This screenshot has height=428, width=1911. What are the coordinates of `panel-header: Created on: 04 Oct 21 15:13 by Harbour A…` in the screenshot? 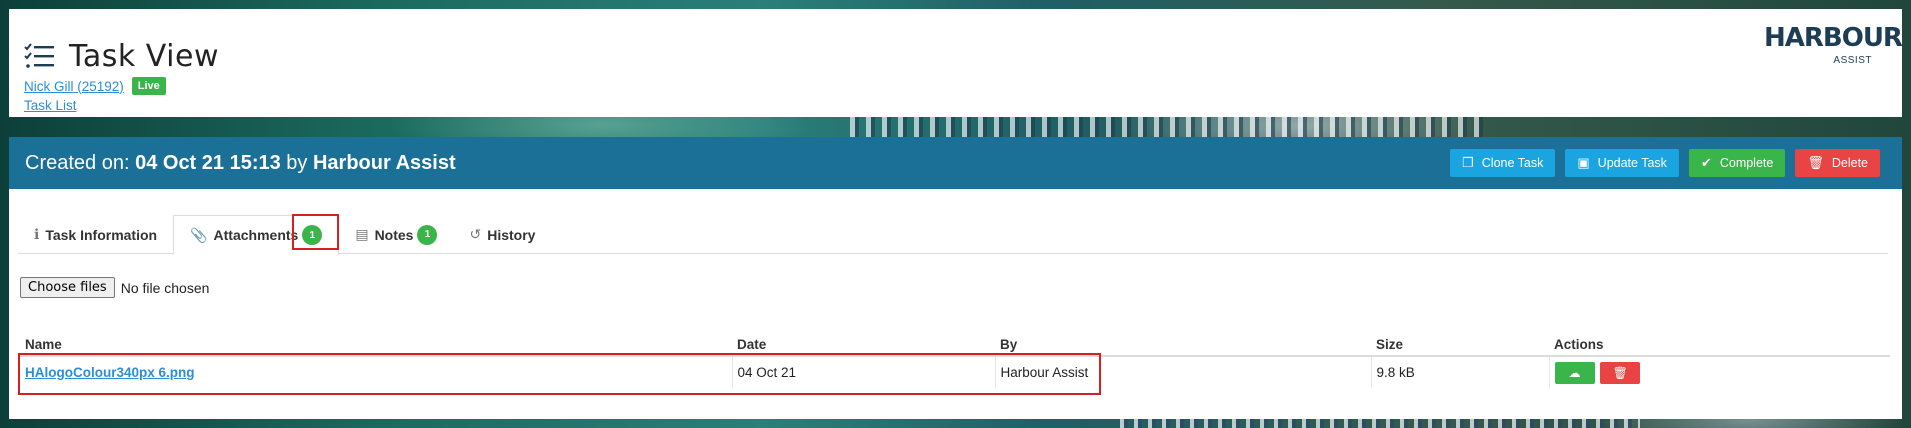 It's located at (955, 163).